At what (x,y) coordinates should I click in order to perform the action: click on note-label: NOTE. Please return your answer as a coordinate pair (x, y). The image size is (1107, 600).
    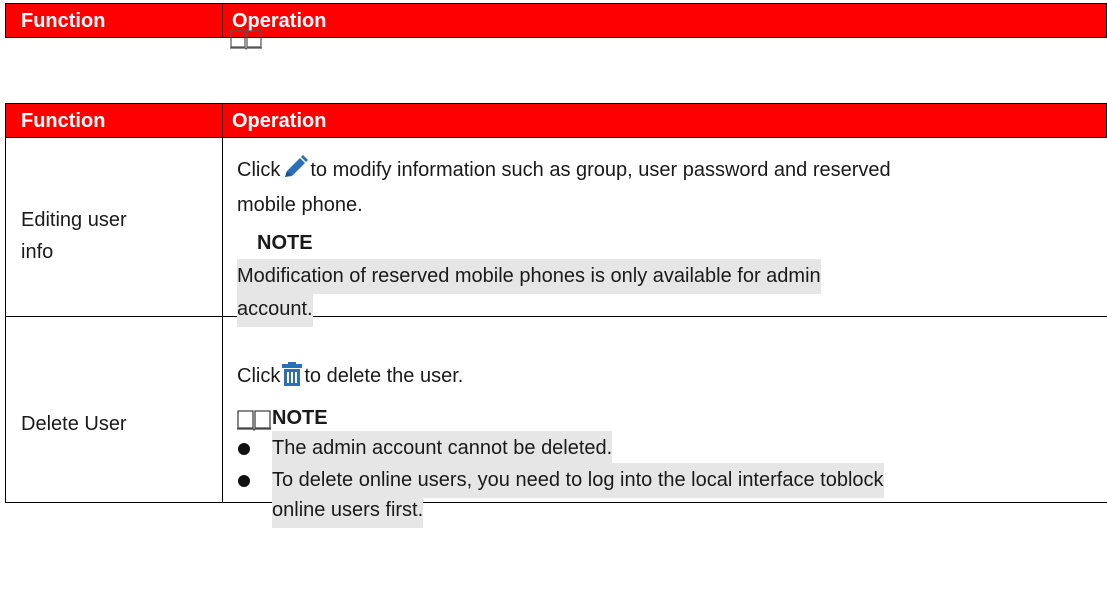
    Looking at the image, I should click on (285, 243).